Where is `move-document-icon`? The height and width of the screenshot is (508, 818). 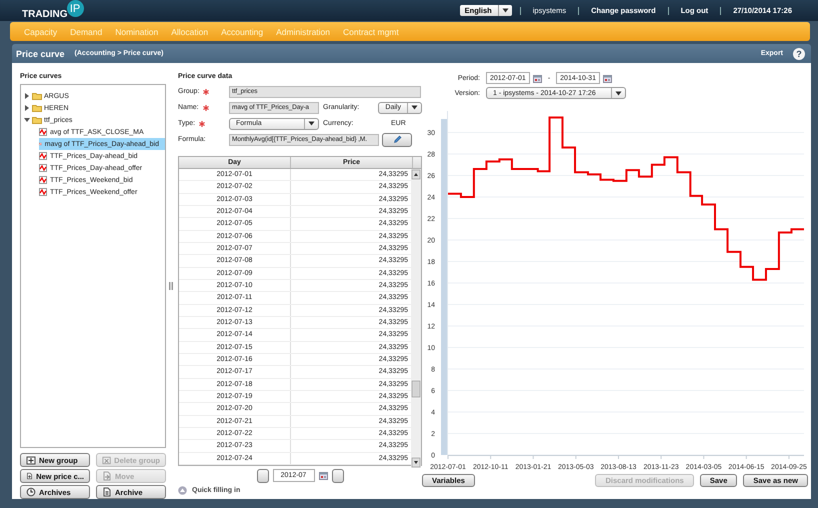
move-document-icon is located at coordinates (107, 476).